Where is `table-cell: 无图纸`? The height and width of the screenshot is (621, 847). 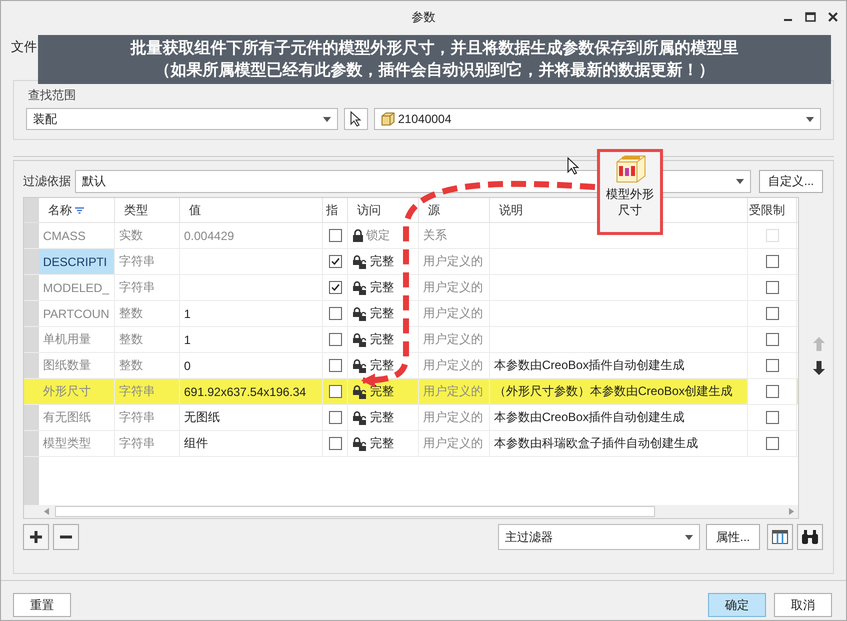
table-cell: 无图纸 is located at coordinates (202, 417).